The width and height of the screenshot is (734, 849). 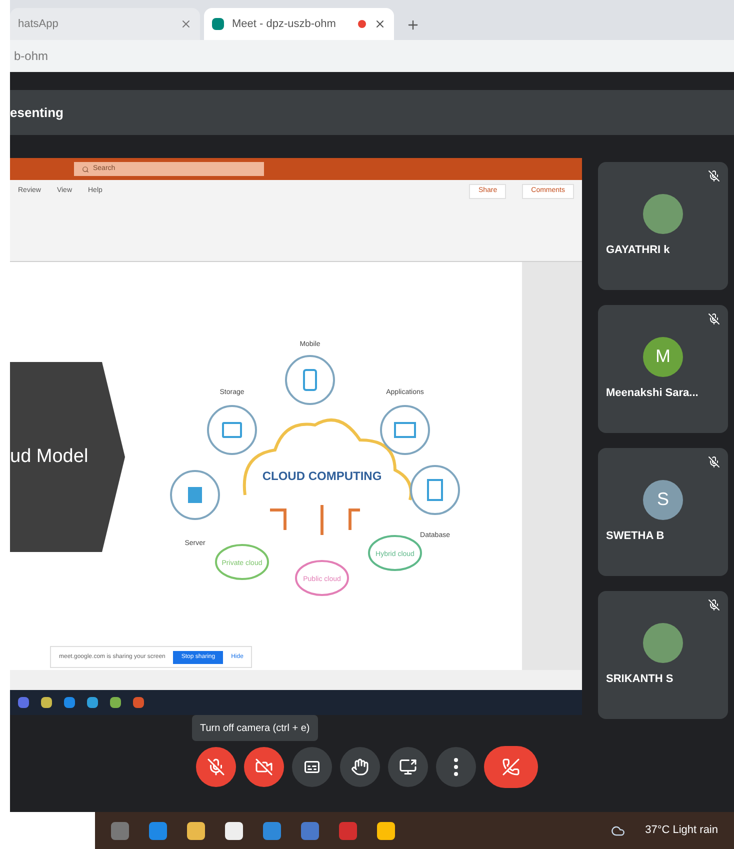 I want to click on mic-button, so click(x=216, y=767).